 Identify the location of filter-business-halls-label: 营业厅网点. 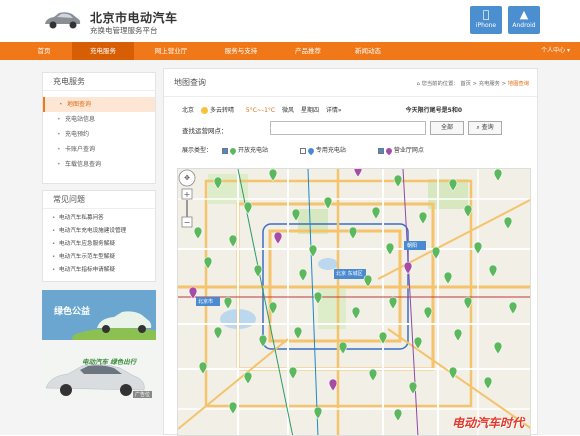
(408, 150).